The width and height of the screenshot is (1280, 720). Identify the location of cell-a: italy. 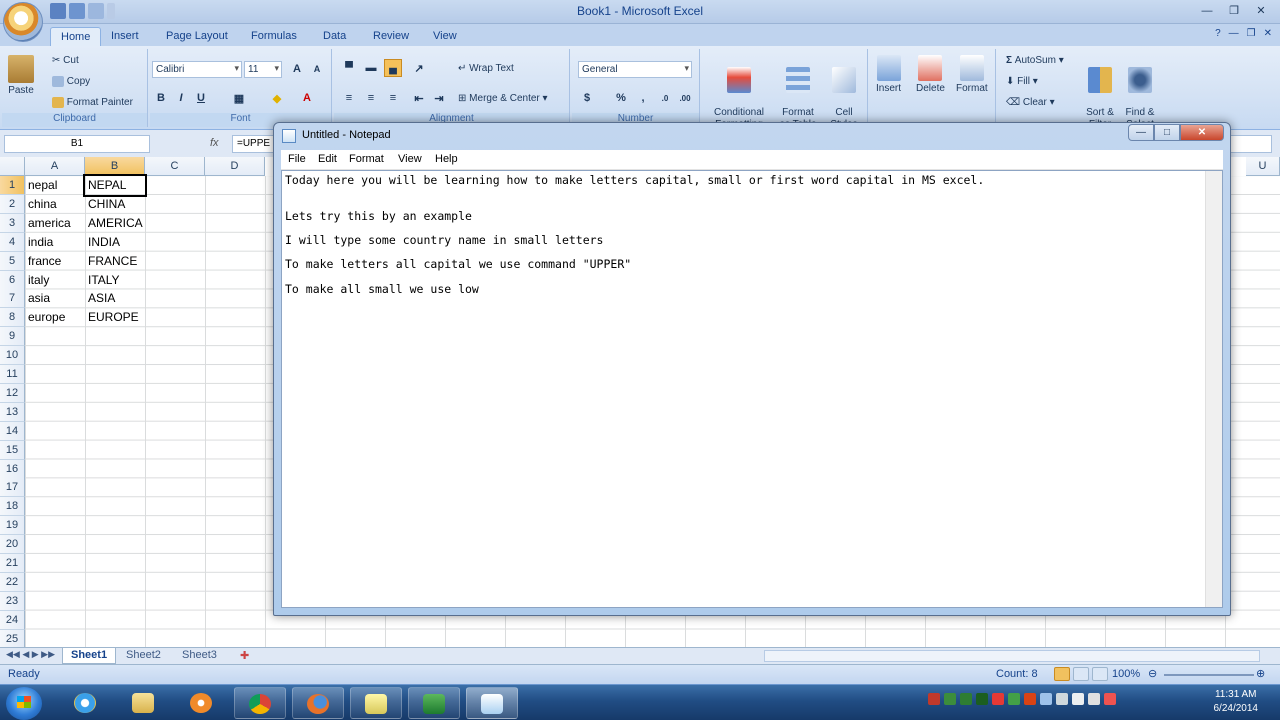
(55, 280).